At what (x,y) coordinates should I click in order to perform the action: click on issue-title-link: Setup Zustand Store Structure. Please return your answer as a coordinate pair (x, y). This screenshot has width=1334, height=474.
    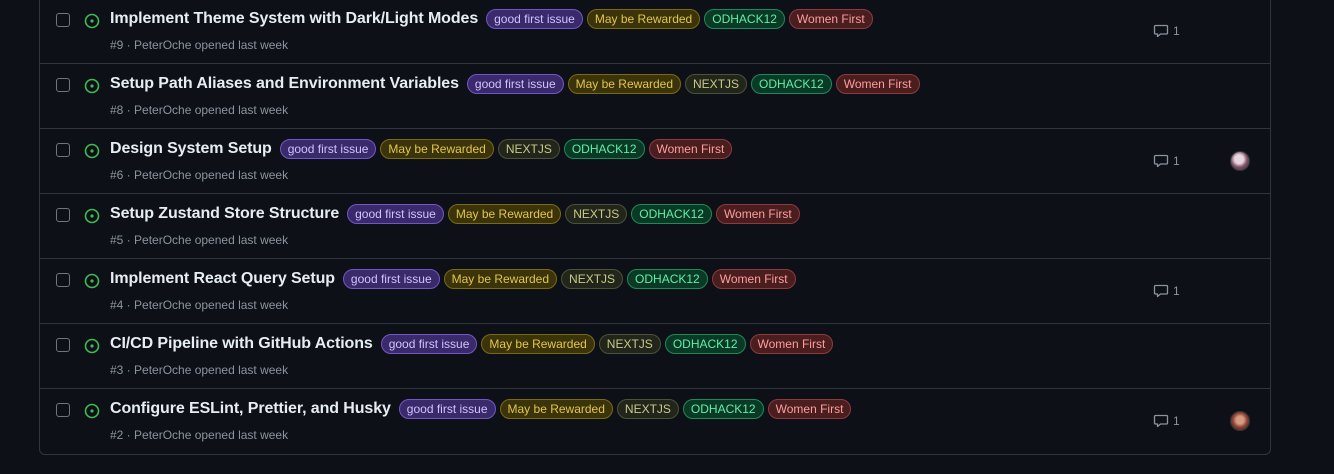
    Looking at the image, I should click on (224, 214).